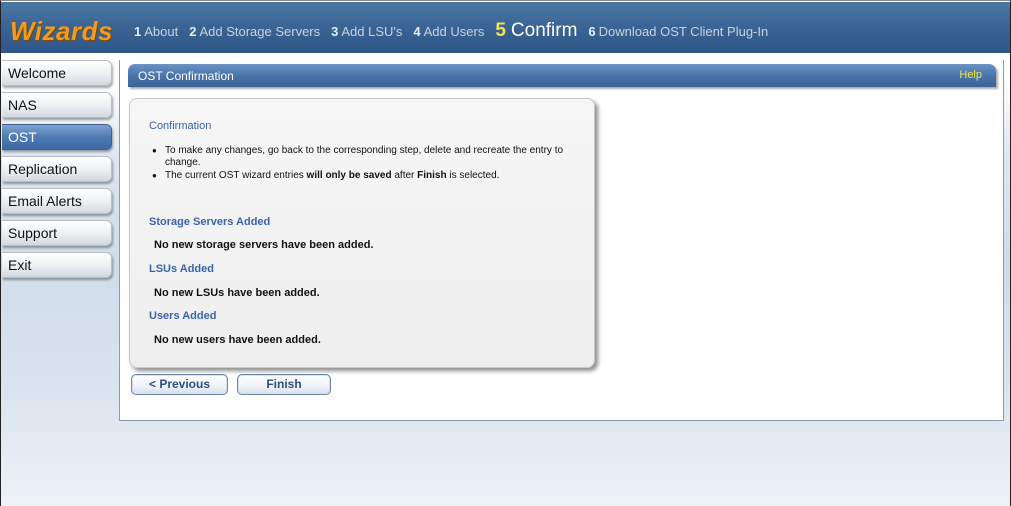 The height and width of the screenshot is (506, 1011). What do you see at coordinates (161, 31) in the screenshot?
I see `step-label: About` at bounding box center [161, 31].